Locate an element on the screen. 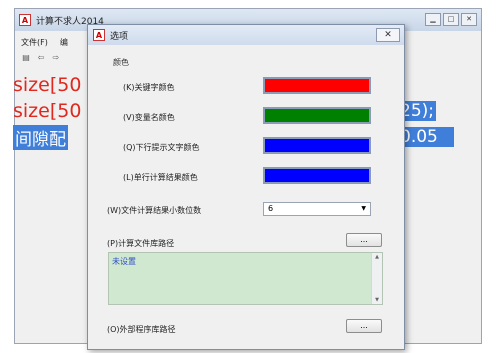 The image size is (500, 353). minimize-button: ▁ is located at coordinates (433, 19).